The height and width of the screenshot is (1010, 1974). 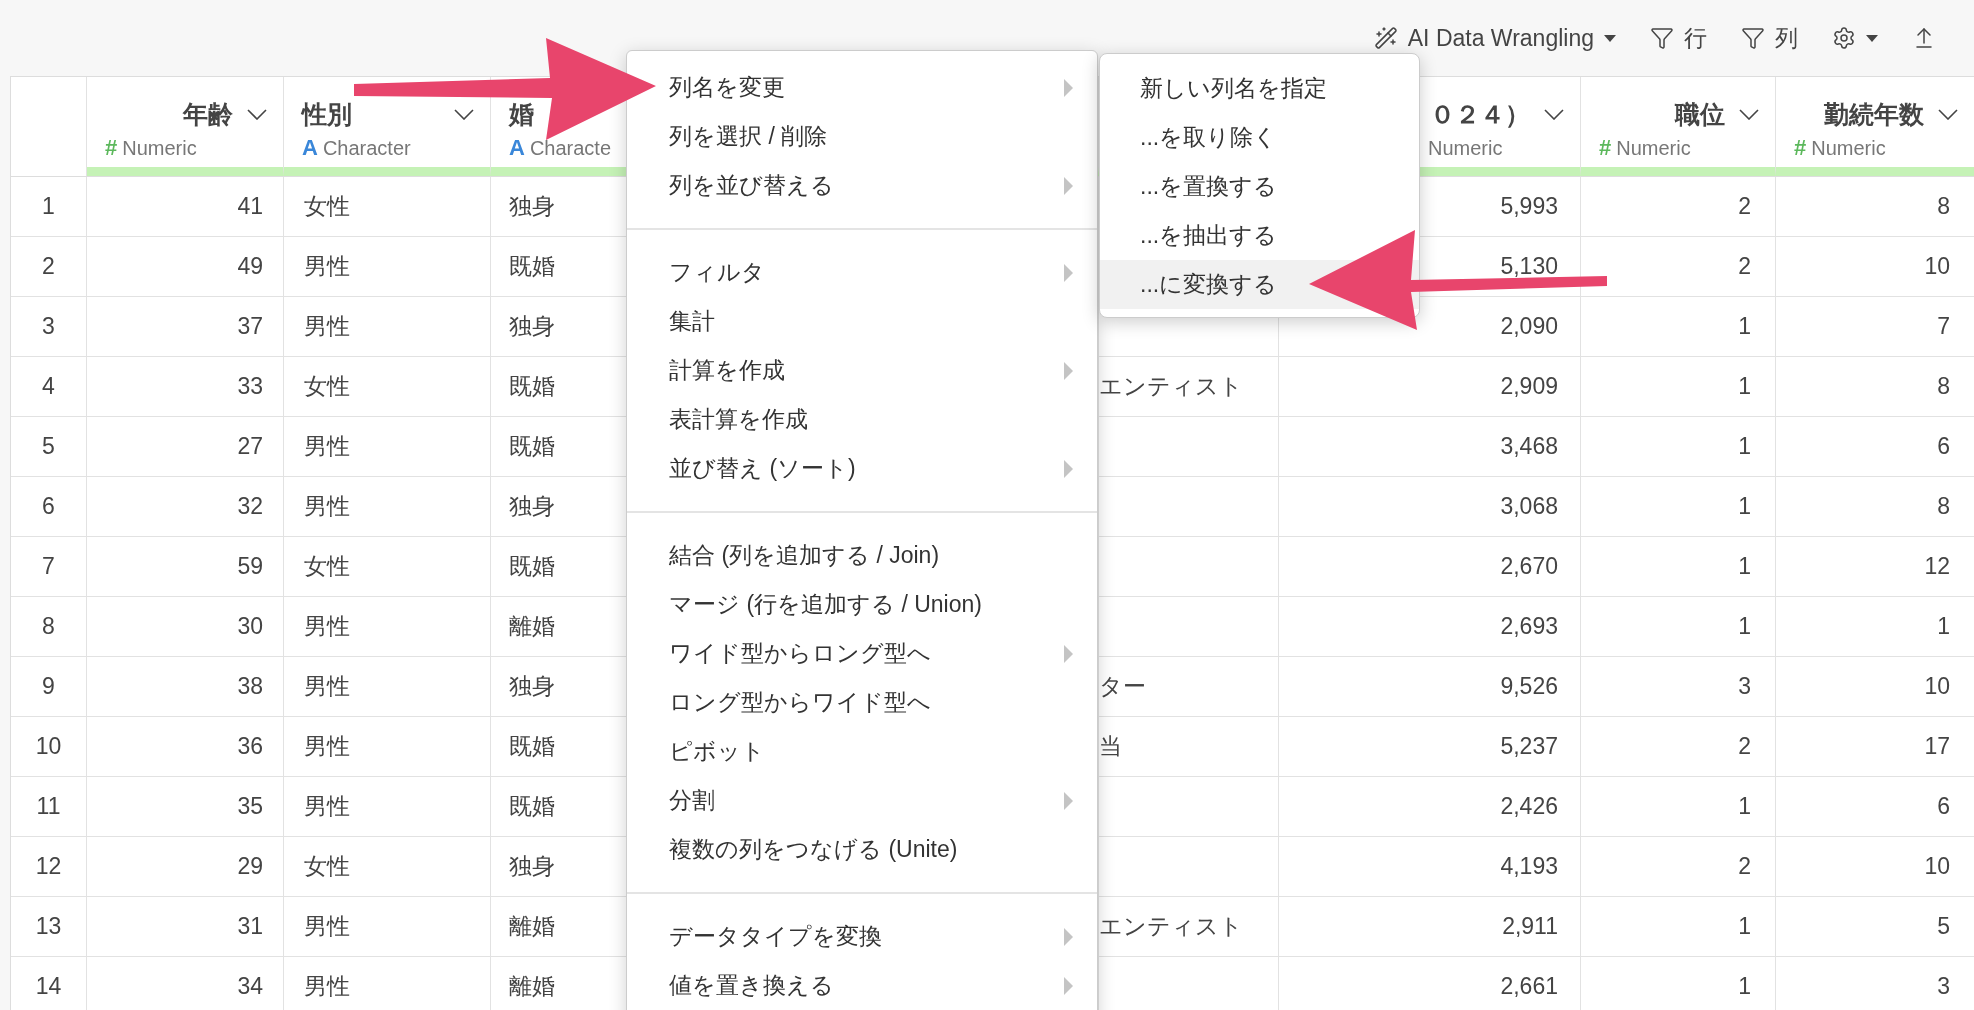 I want to click on table-cell: 2,911, so click(x=1530, y=926).